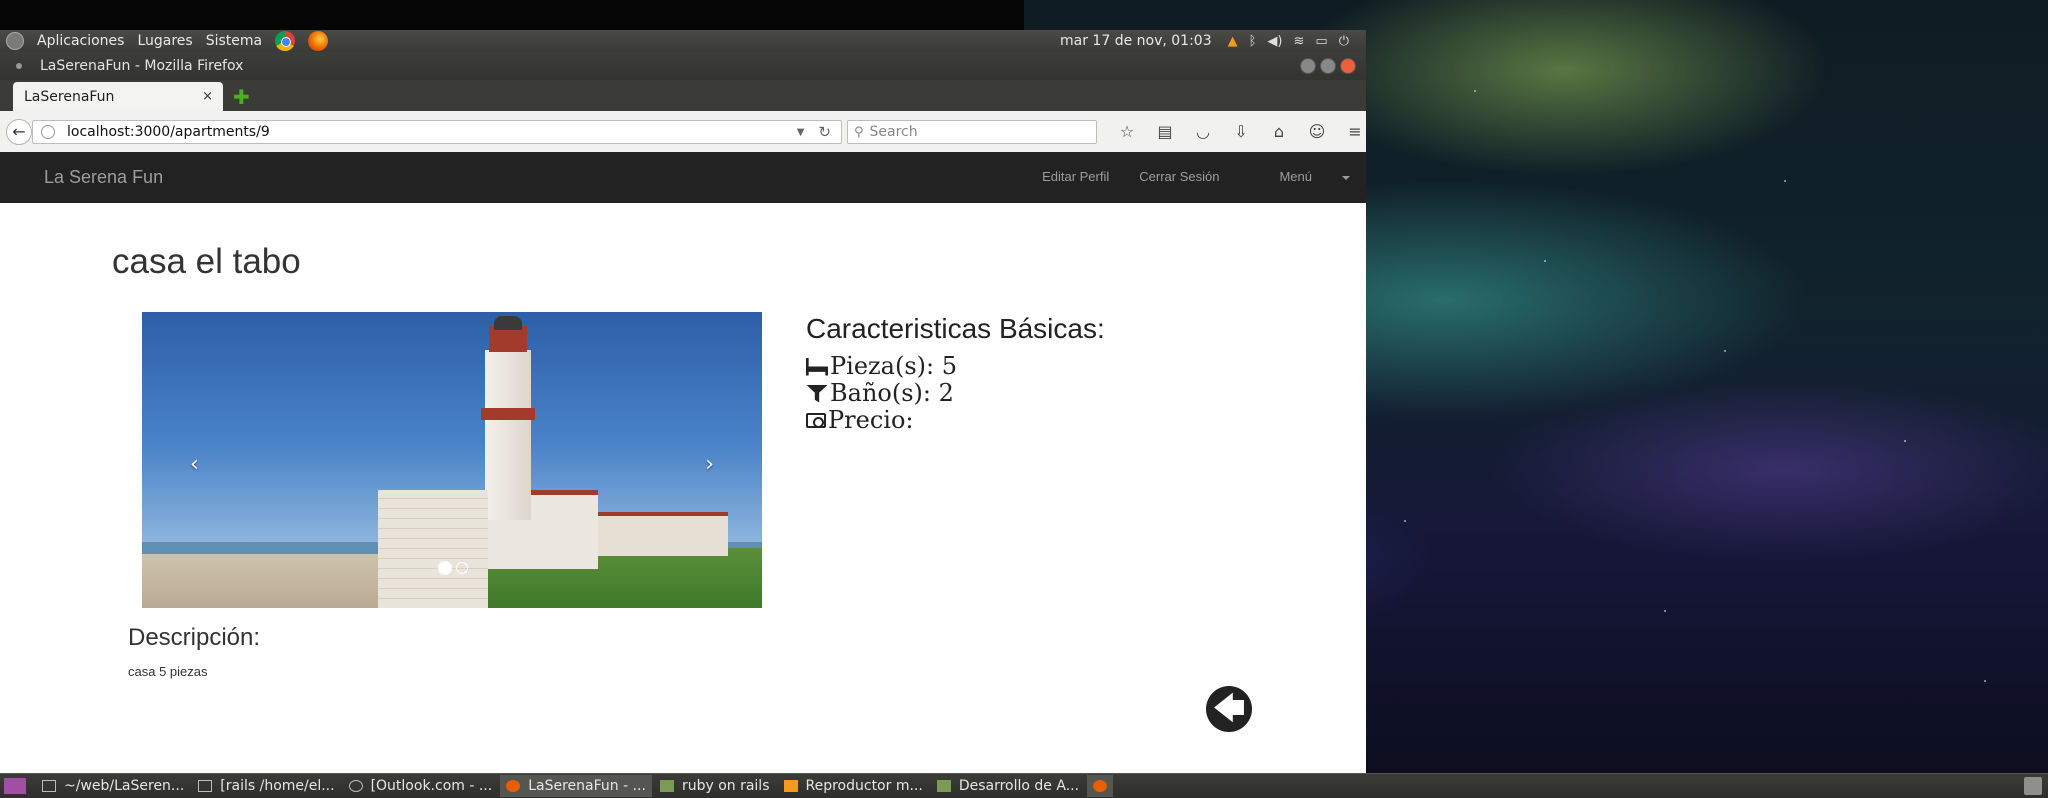 The image size is (2048, 798). What do you see at coordinates (824, 132) in the screenshot?
I see `reload-icon: ↻` at bounding box center [824, 132].